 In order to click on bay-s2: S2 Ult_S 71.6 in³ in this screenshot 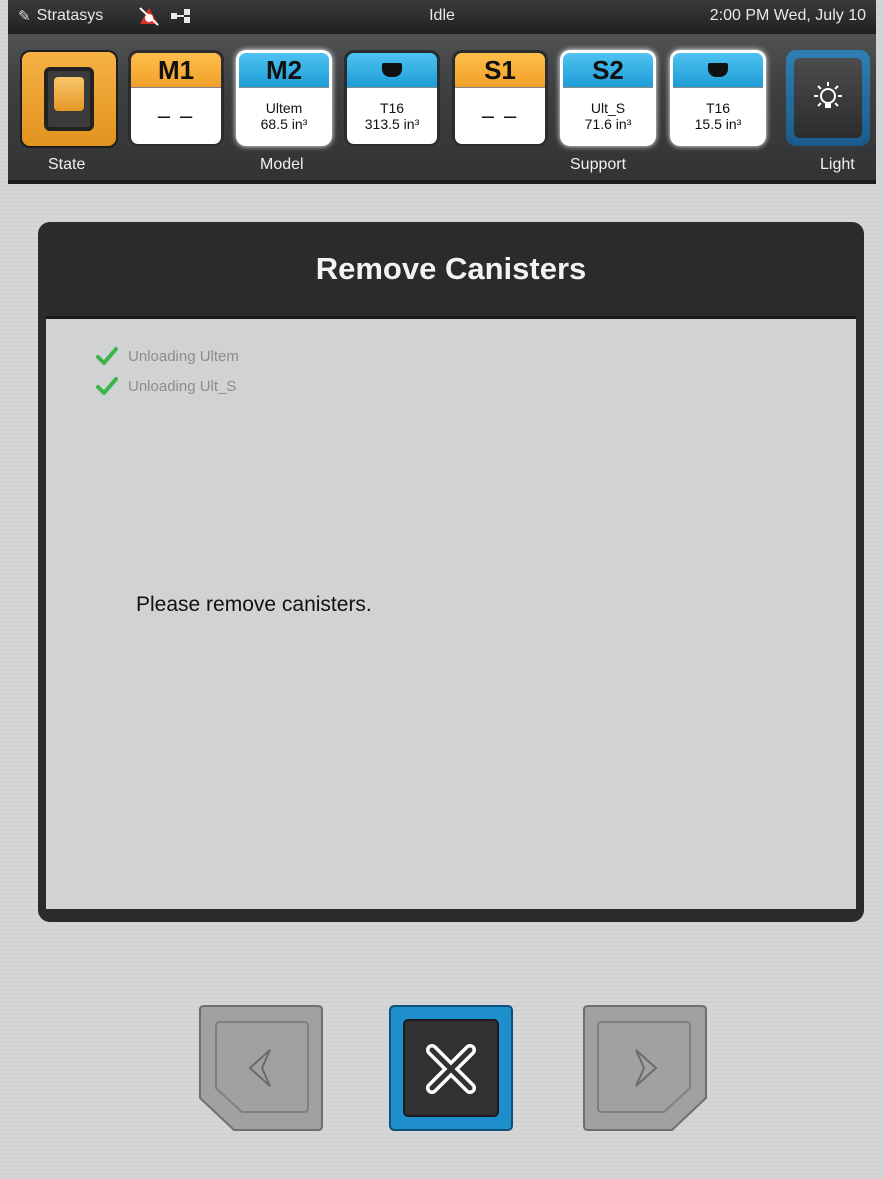, I will do `click(608, 98)`.